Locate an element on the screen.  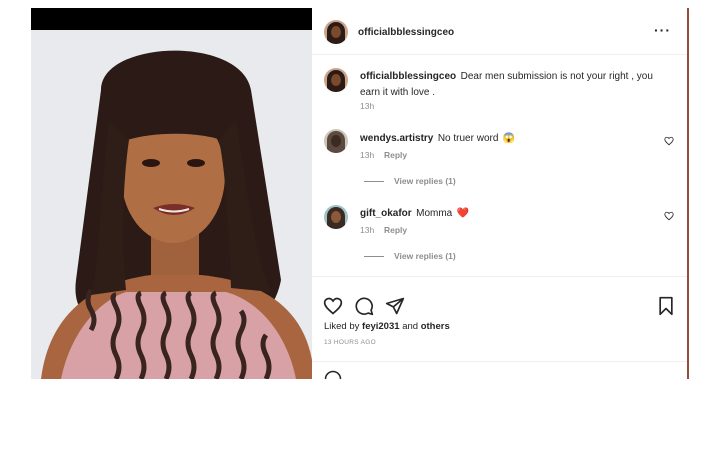
liked-by: Liked by feyi2031 and others is located at coordinates (387, 326).